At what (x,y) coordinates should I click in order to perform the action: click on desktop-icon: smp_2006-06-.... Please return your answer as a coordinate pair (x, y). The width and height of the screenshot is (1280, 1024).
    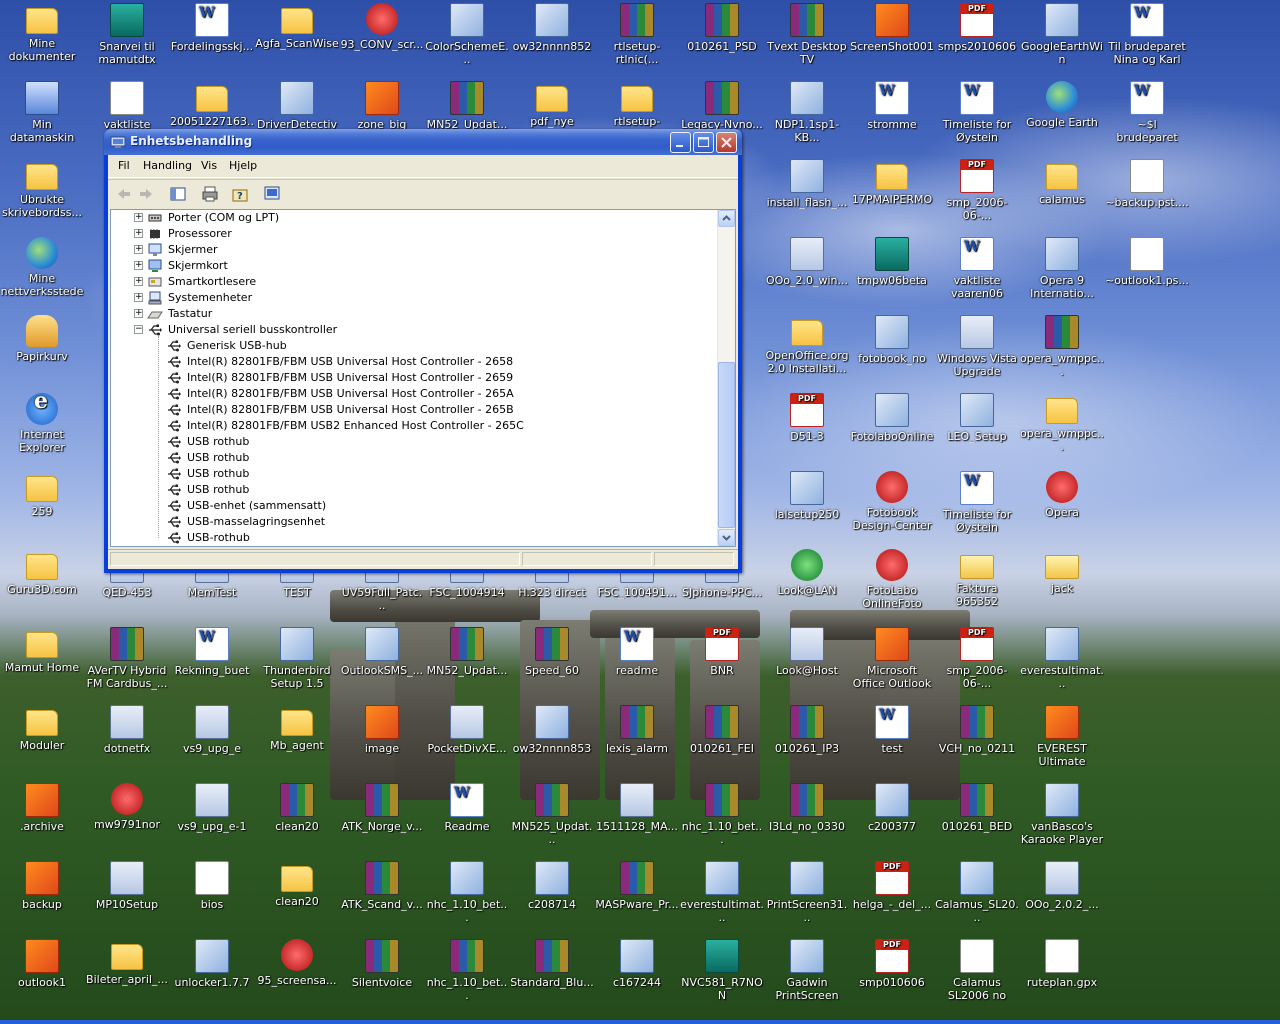
    Looking at the image, I should click on (977, 658).